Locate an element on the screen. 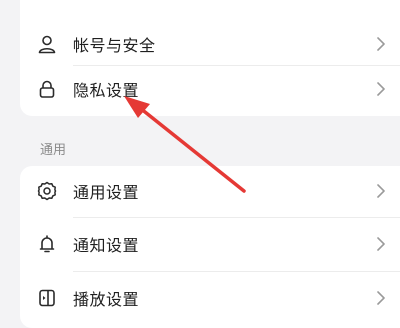  privacy-settings-label: 隐私设置 is located at coordinates (106, 90).